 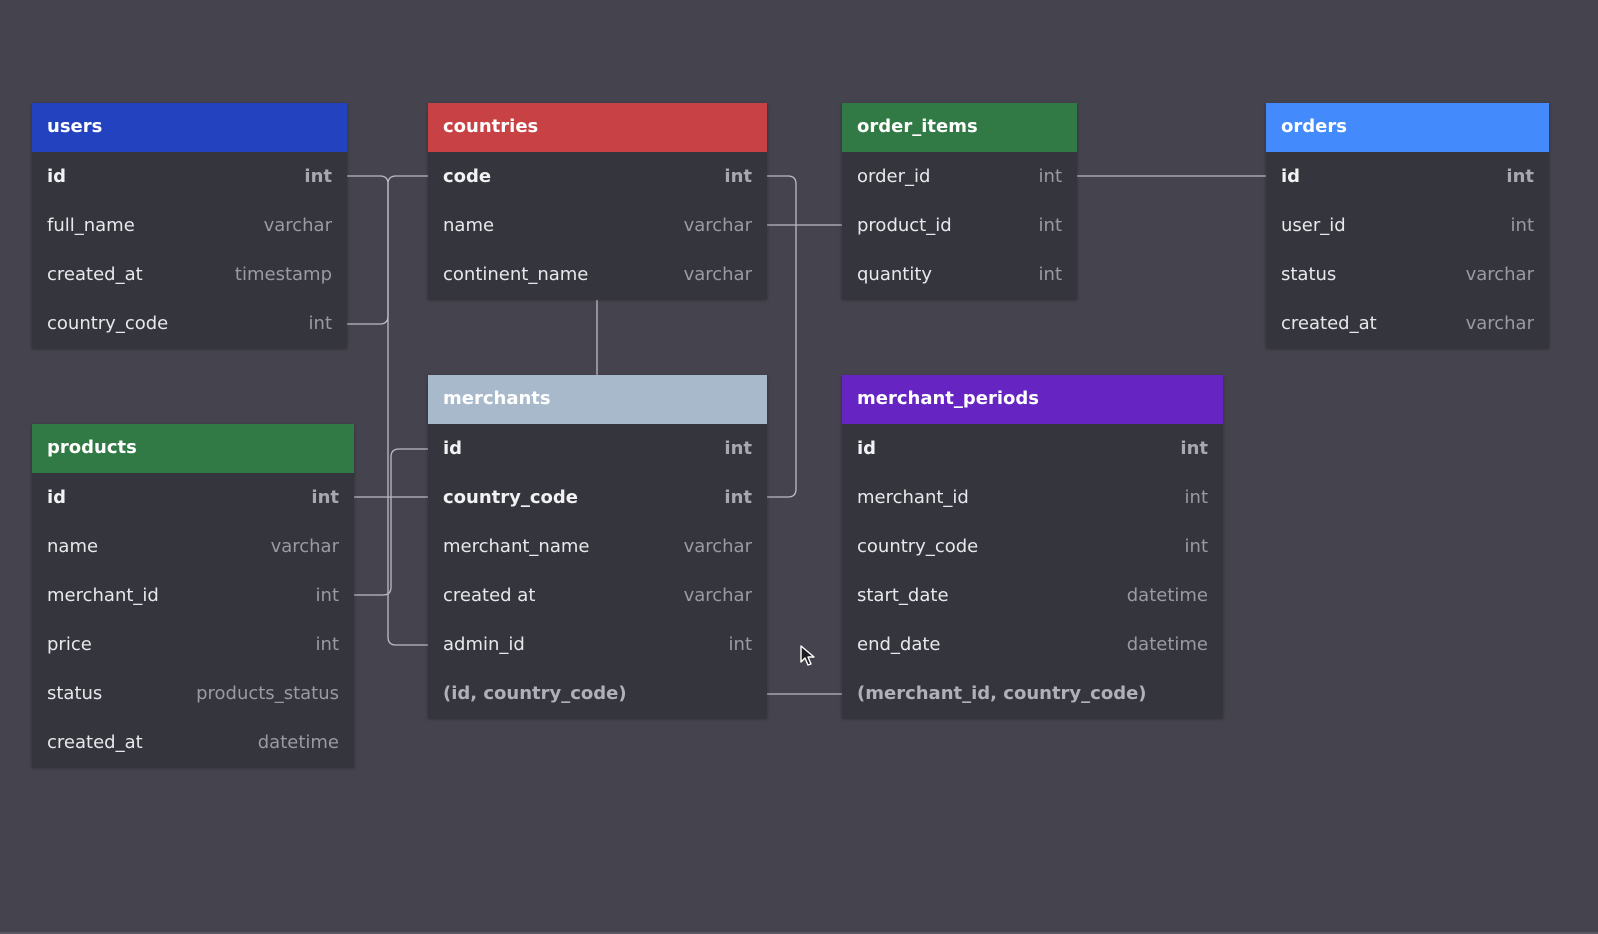 I want to click on field-type: datetime, so click(x=1167, y=595).